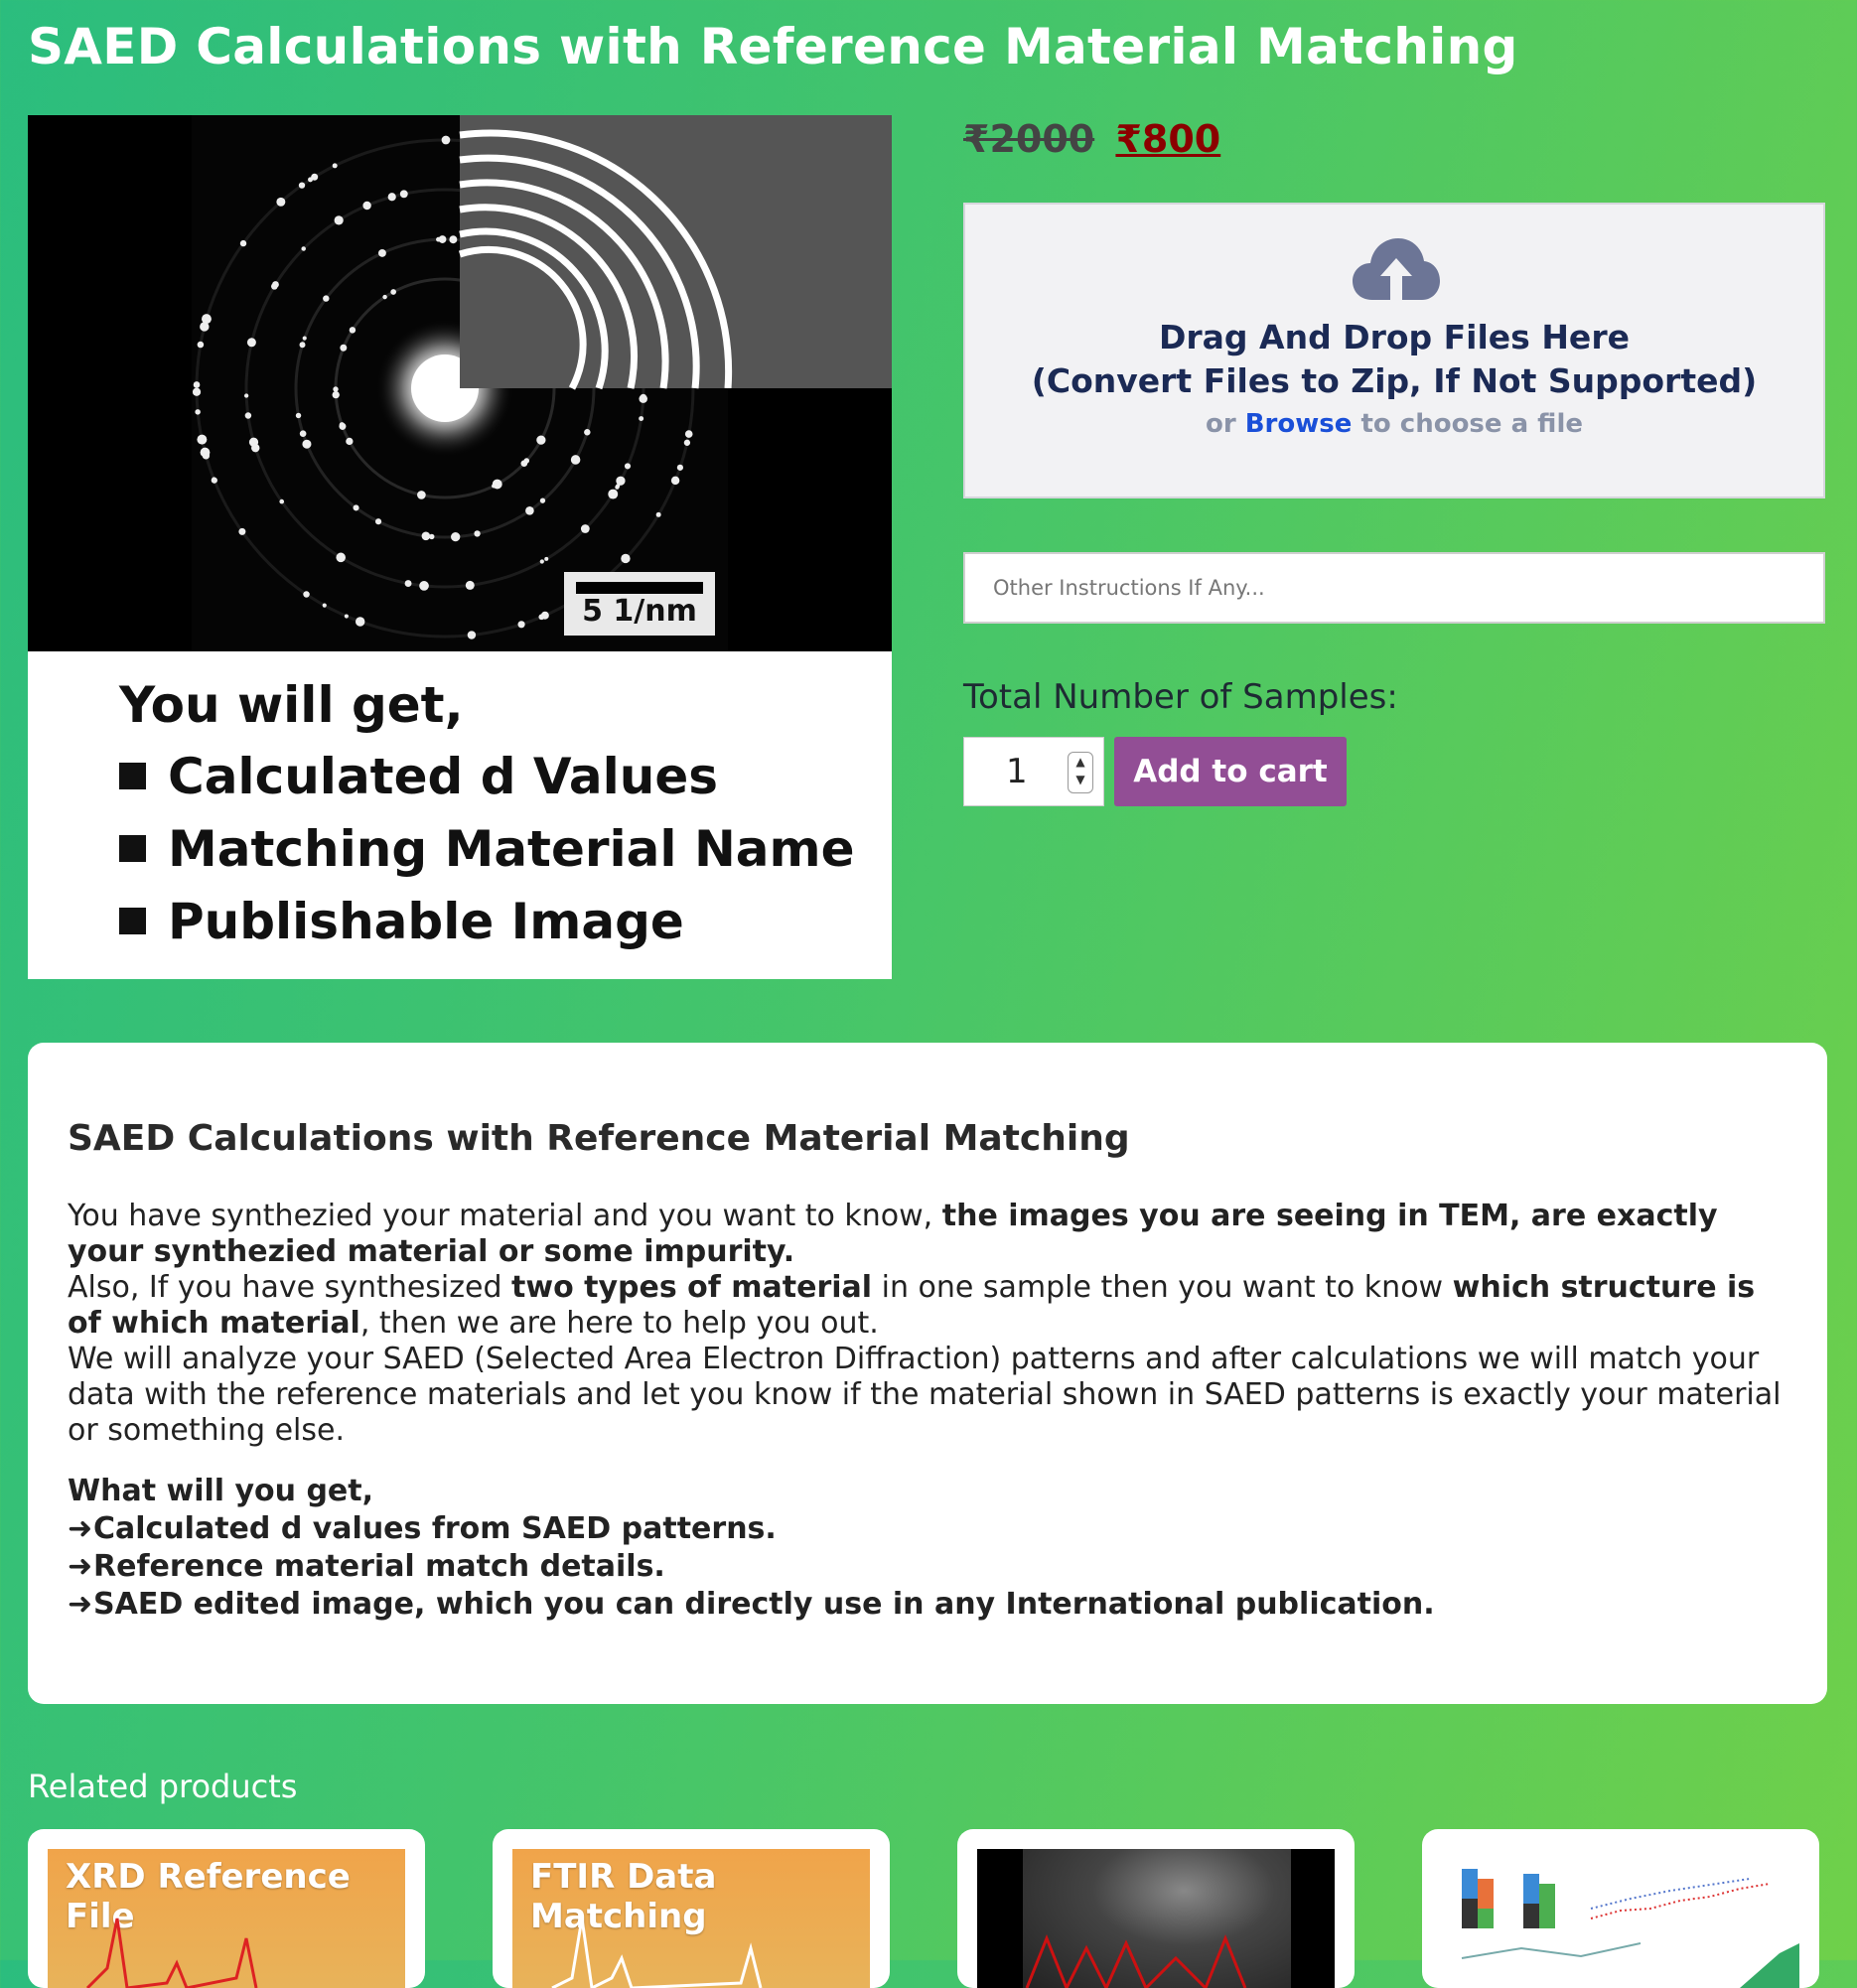 The image size is (1857, 1988). I want to click on list-item-label: Calculated d values from SAED patterns., so click(435, 1528).